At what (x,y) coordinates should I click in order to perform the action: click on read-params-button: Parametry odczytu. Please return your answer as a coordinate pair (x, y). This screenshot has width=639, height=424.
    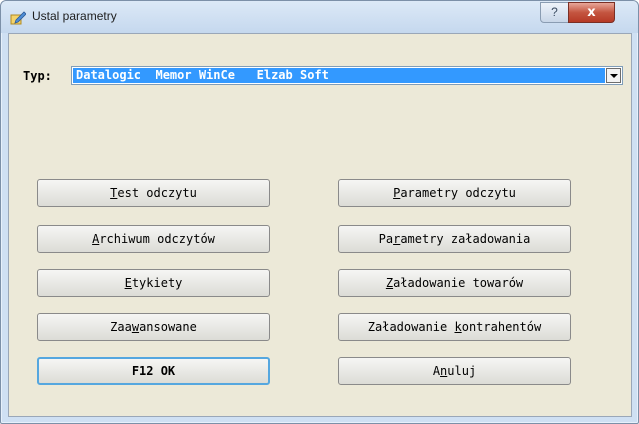
    Looking at the image, I should click on (454, 193).